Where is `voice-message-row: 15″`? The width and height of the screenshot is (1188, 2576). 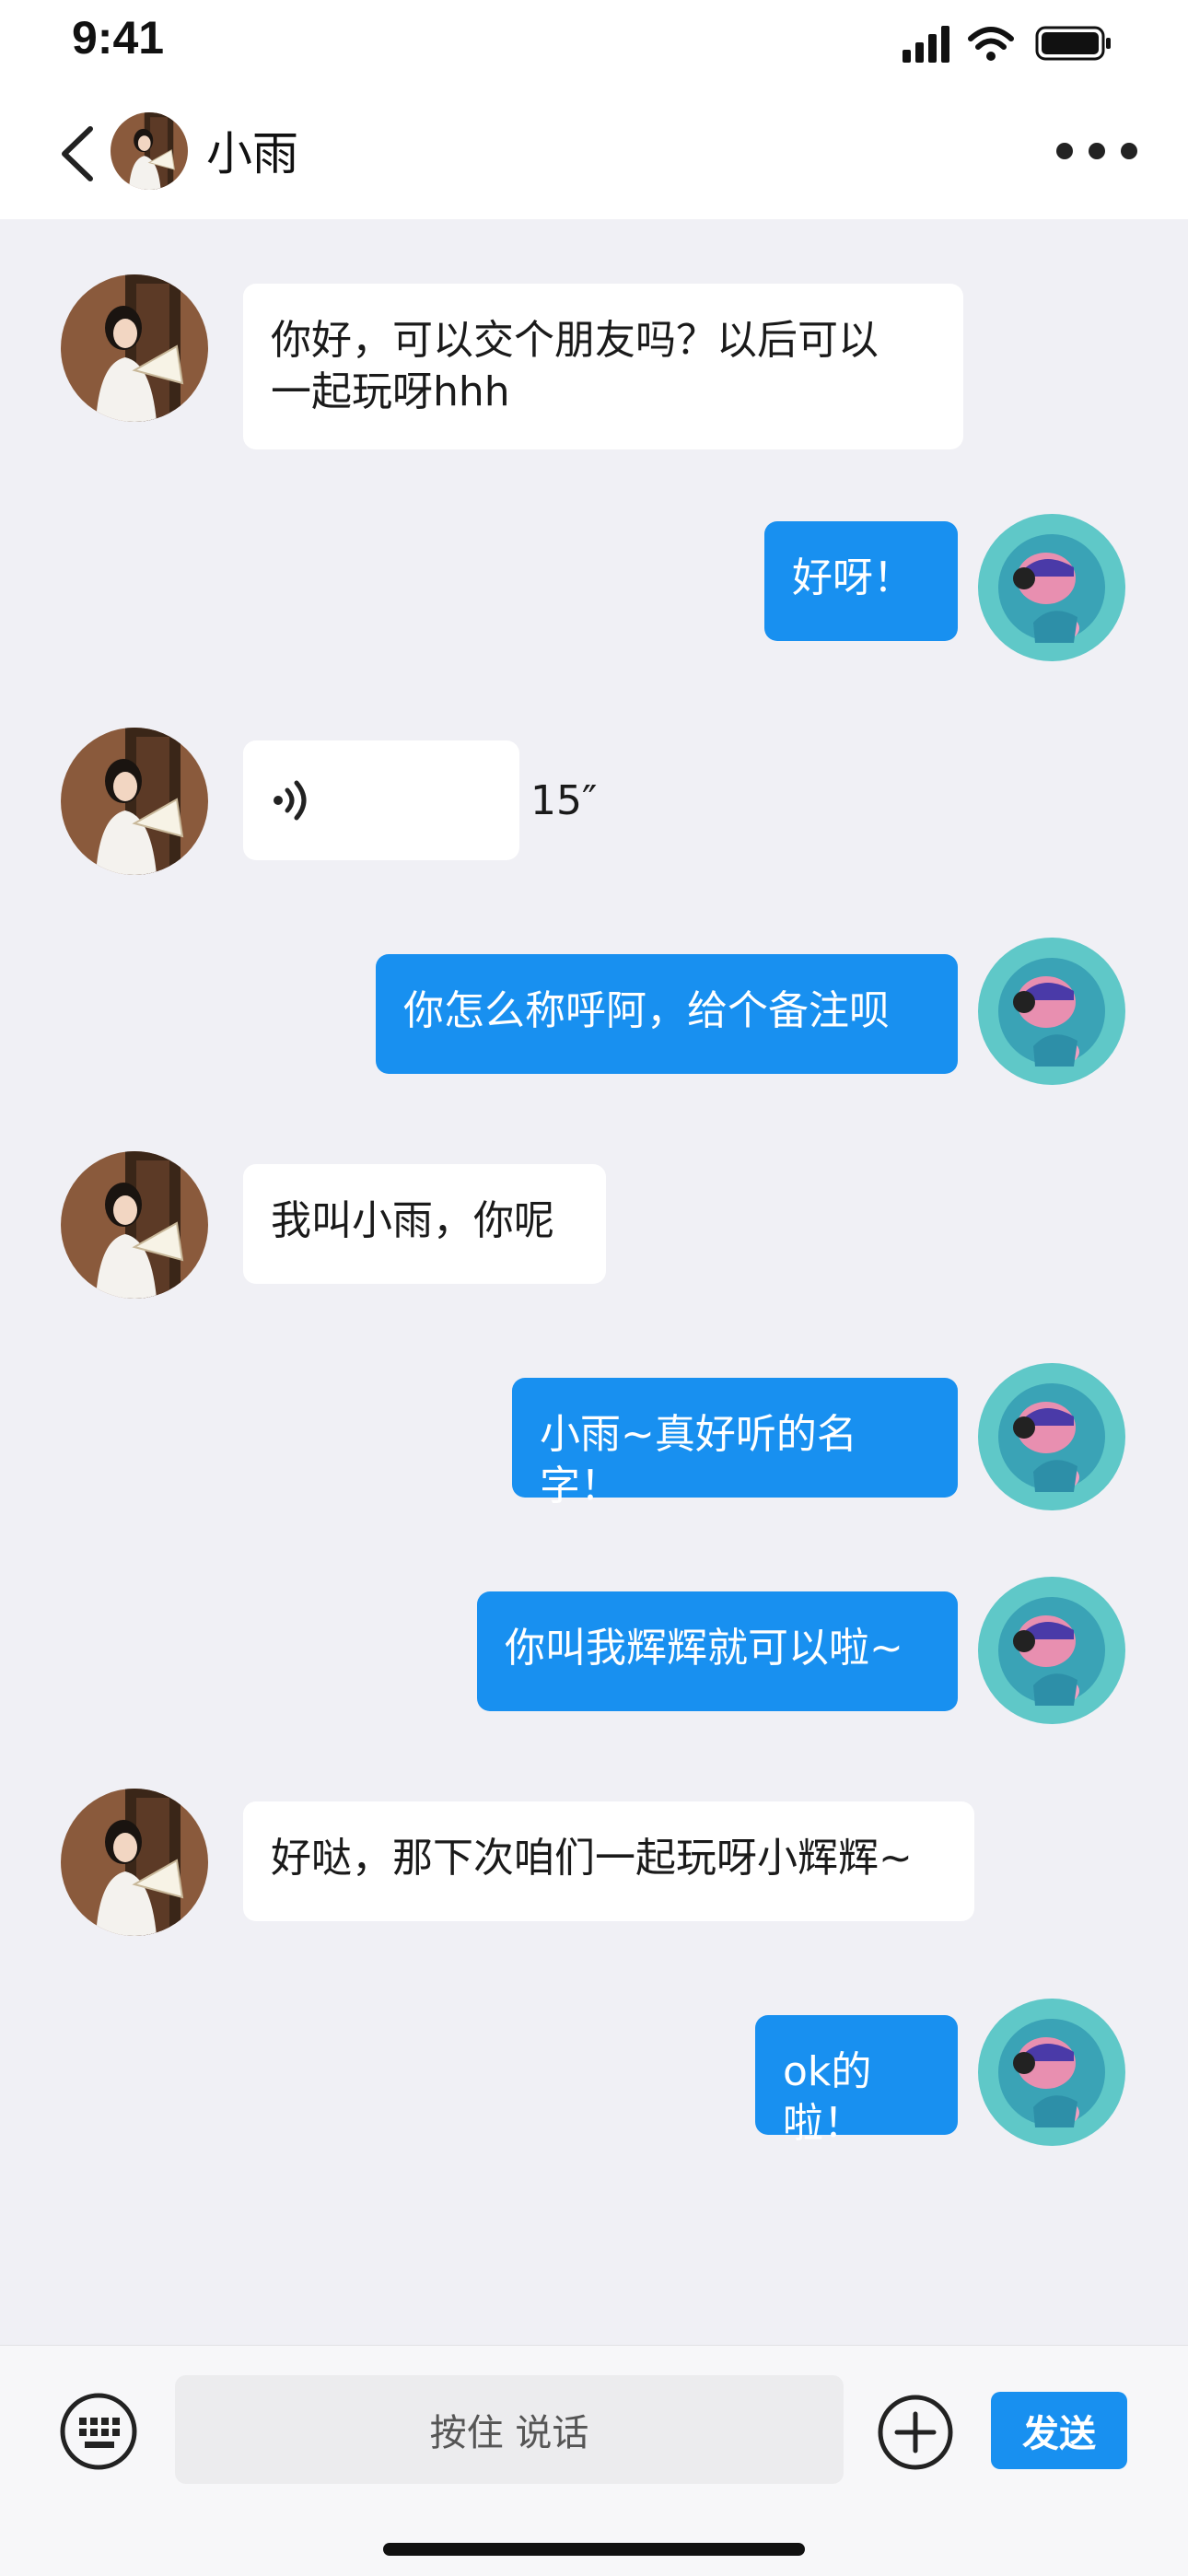 voice-message-row: 15″ is located at coordinates (594, 806).